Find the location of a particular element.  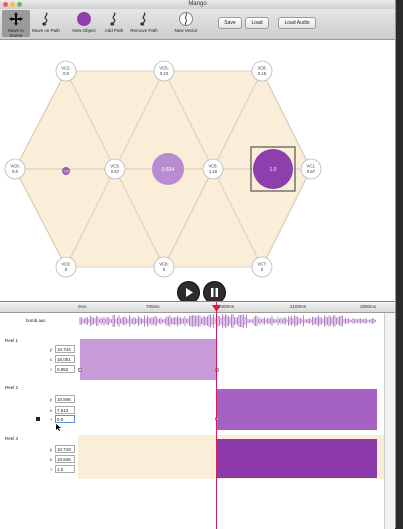

node-label: VC1: is located at coordinates (310, 166).